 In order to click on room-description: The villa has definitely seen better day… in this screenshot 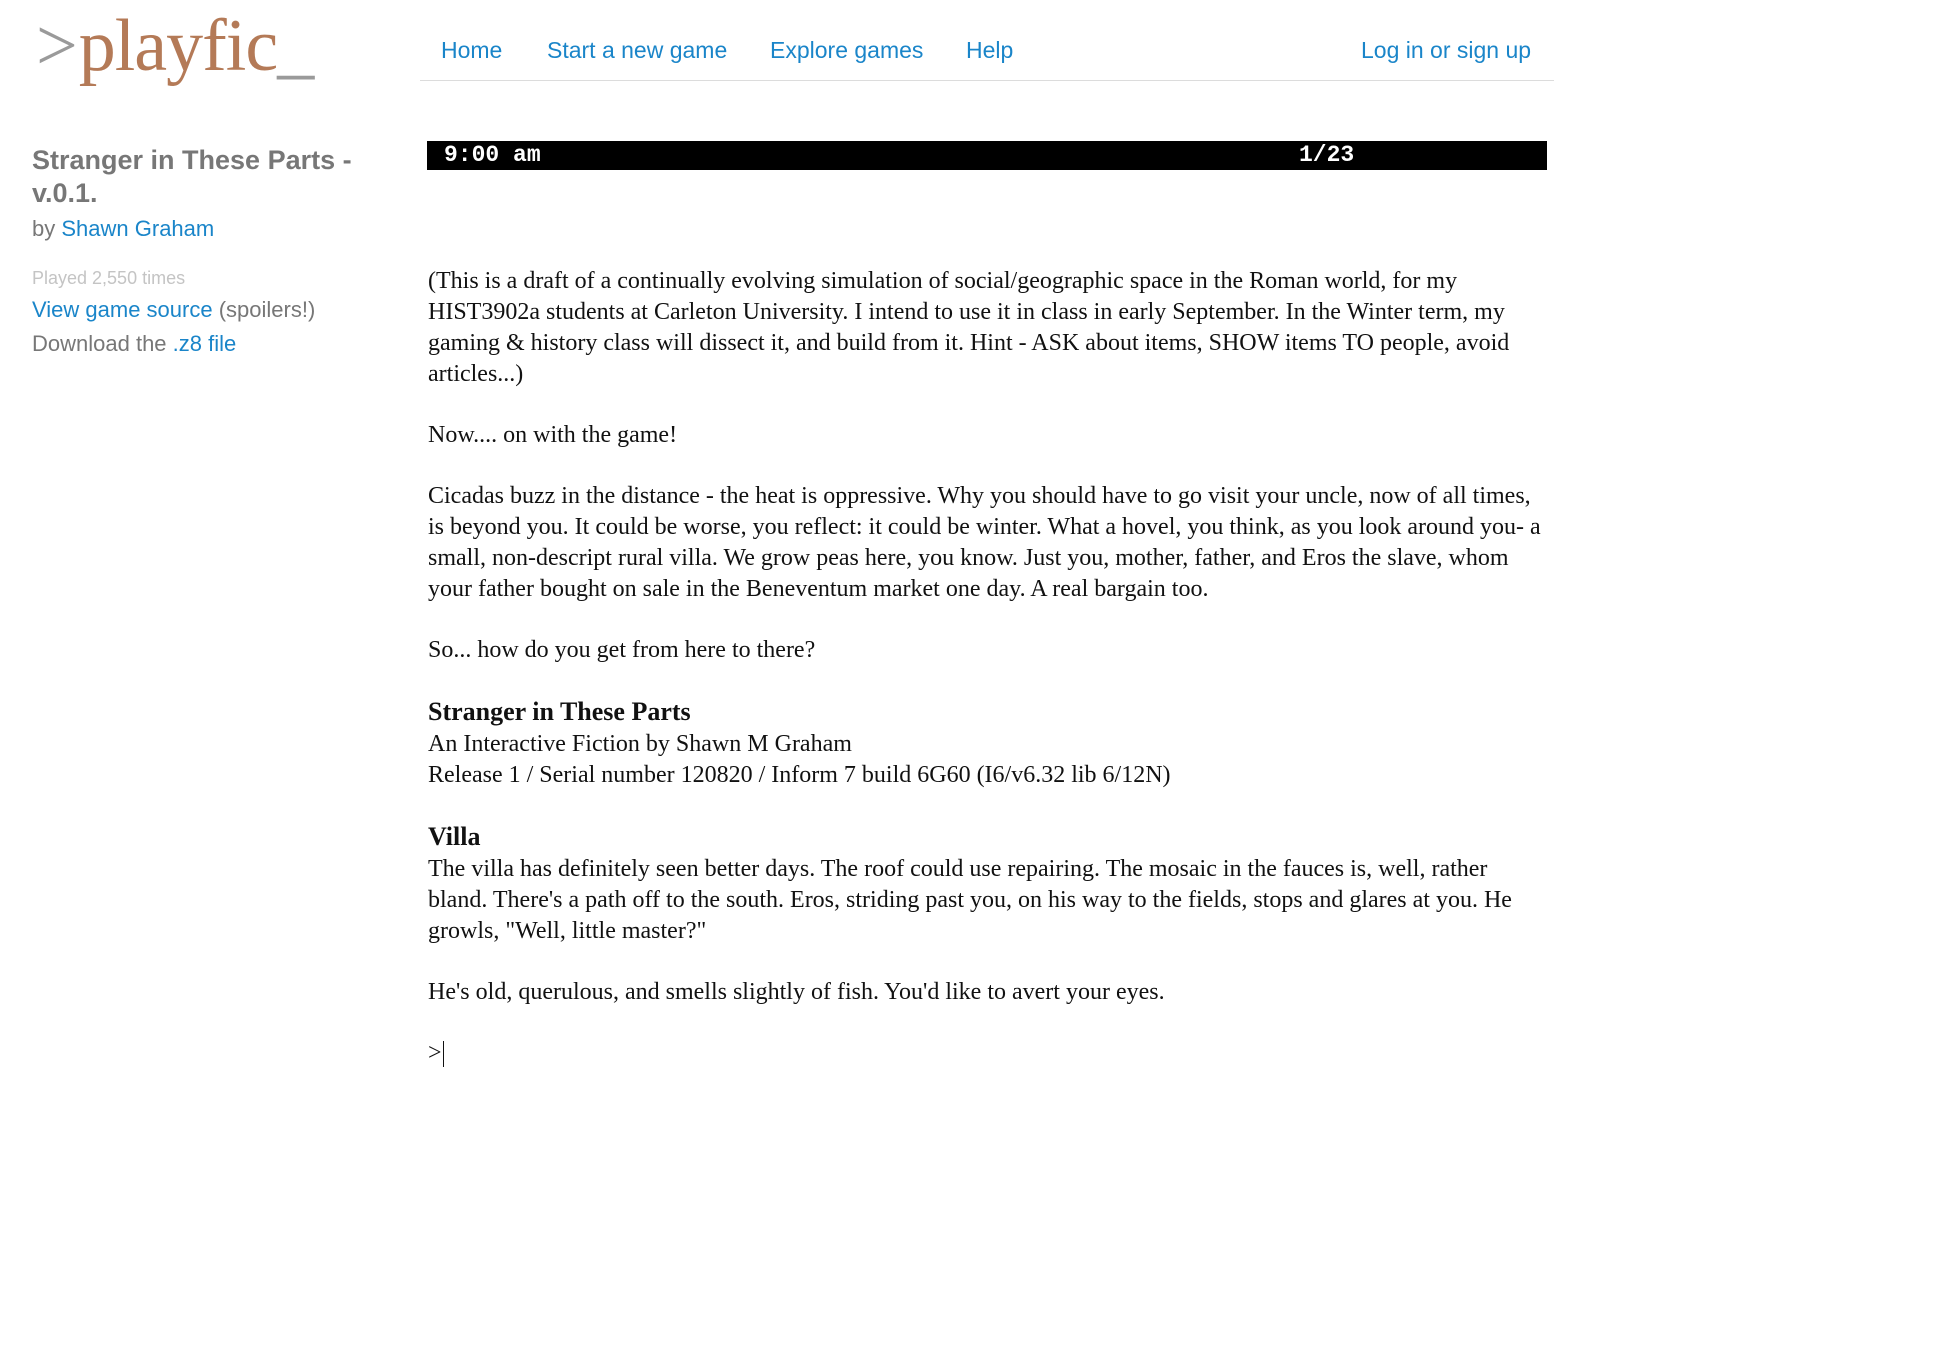, I will do `click(970, 900)`.